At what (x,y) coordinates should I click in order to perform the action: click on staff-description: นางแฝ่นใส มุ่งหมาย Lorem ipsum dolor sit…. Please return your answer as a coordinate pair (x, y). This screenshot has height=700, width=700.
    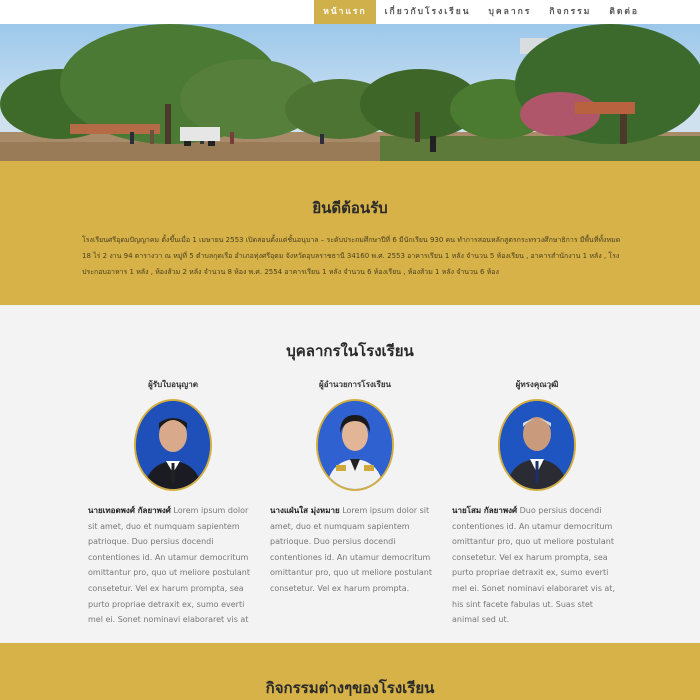
    Looking at the image, I should click on (355, 550).